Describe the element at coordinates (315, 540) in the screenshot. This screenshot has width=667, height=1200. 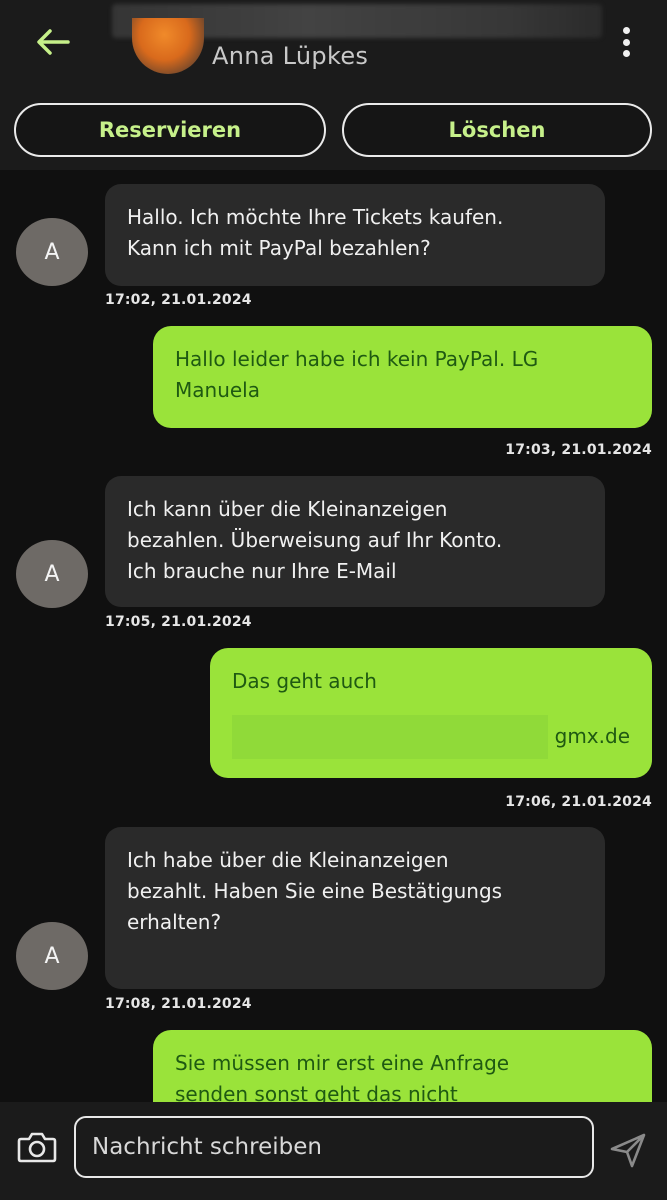
I see `message-line: bezahlen. Überweisung auf Ihr Konto.` at that location.